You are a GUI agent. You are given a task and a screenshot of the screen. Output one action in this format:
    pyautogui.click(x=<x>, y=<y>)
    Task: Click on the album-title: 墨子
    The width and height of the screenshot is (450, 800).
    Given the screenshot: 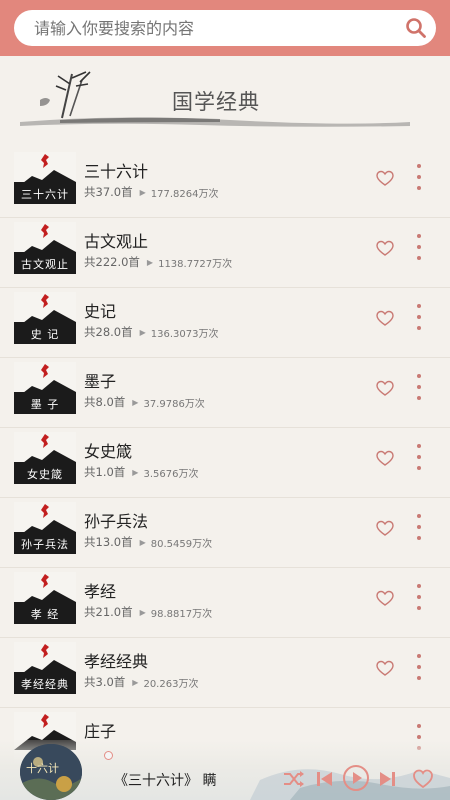 What is the action you would take?
    pyautogui.click(x=100, y=381)
    